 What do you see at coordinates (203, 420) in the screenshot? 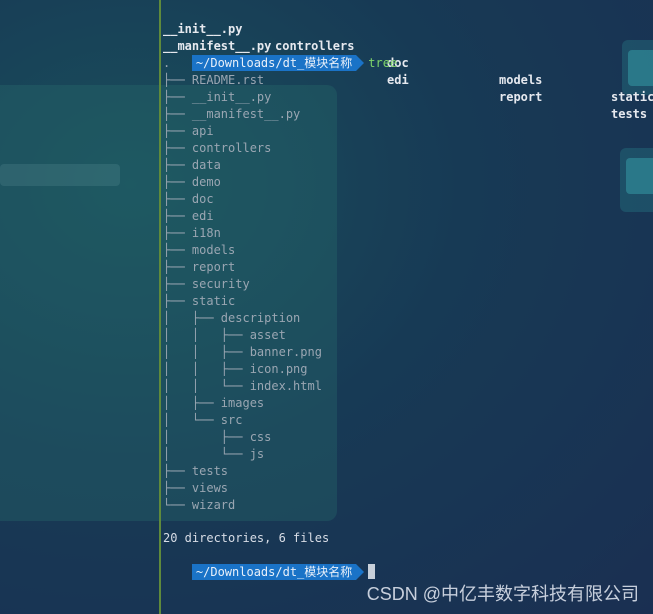
I see `tree-entry: │ └── src` at bounding box center [203, 420].